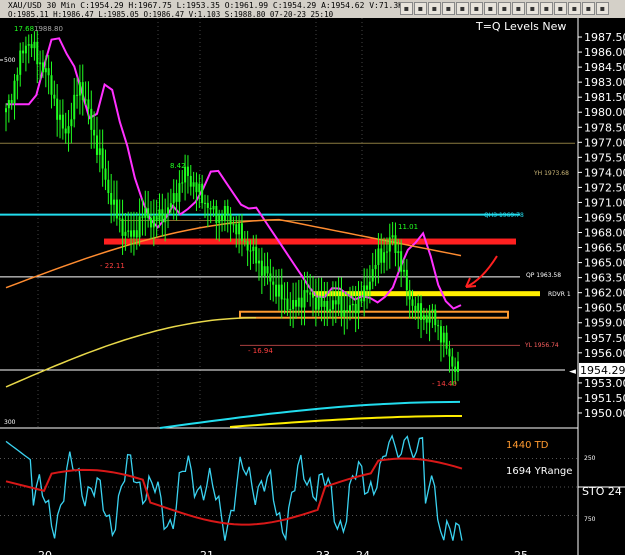  Describe the element at coordinates (310, 241) in the screenshot. I see `red-zone` at that location.